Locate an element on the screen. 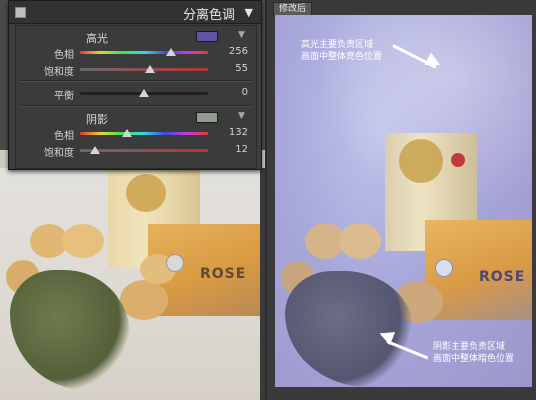 This screenshot has height=400, width=536. highlights-saturation-label: 饱和度 is located at coordinates (59, 72).